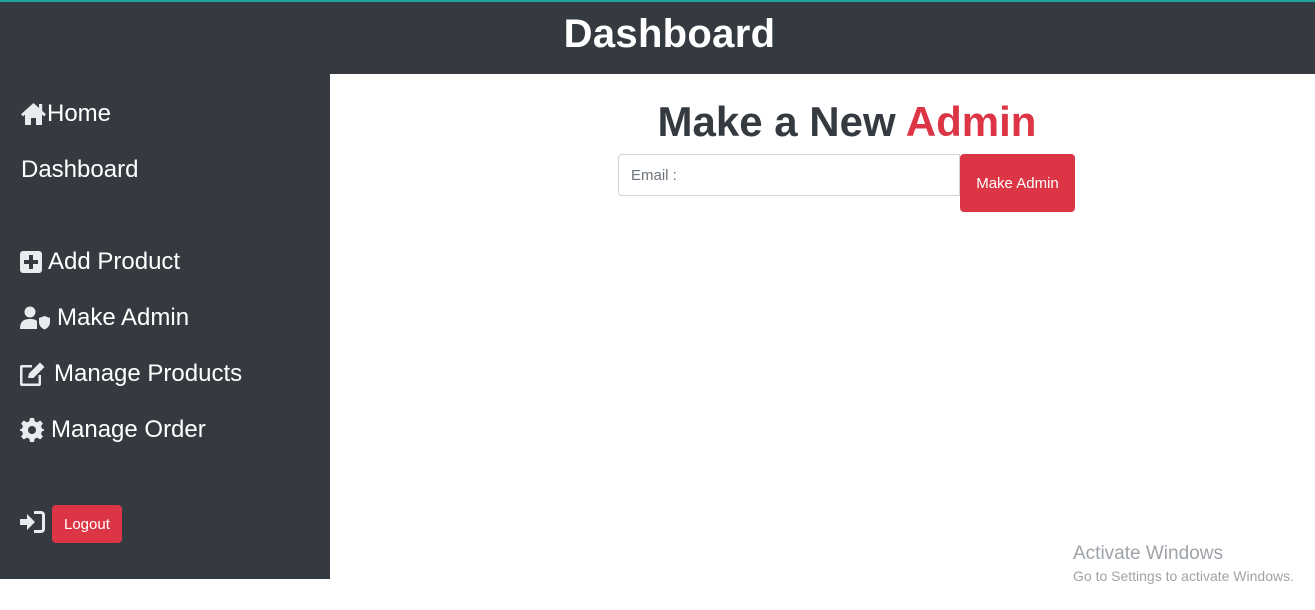 The image size is (1315, 610). I want to click on make-admin-heading: Make a New Admin, so click(822, 122).